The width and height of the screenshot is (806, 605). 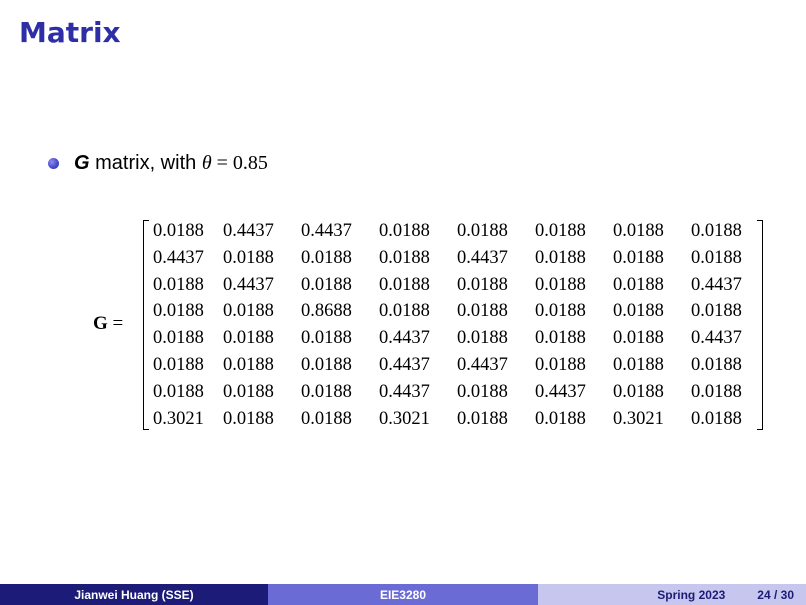 I want to click on equals-sign: =, so click(x=115, y=323).